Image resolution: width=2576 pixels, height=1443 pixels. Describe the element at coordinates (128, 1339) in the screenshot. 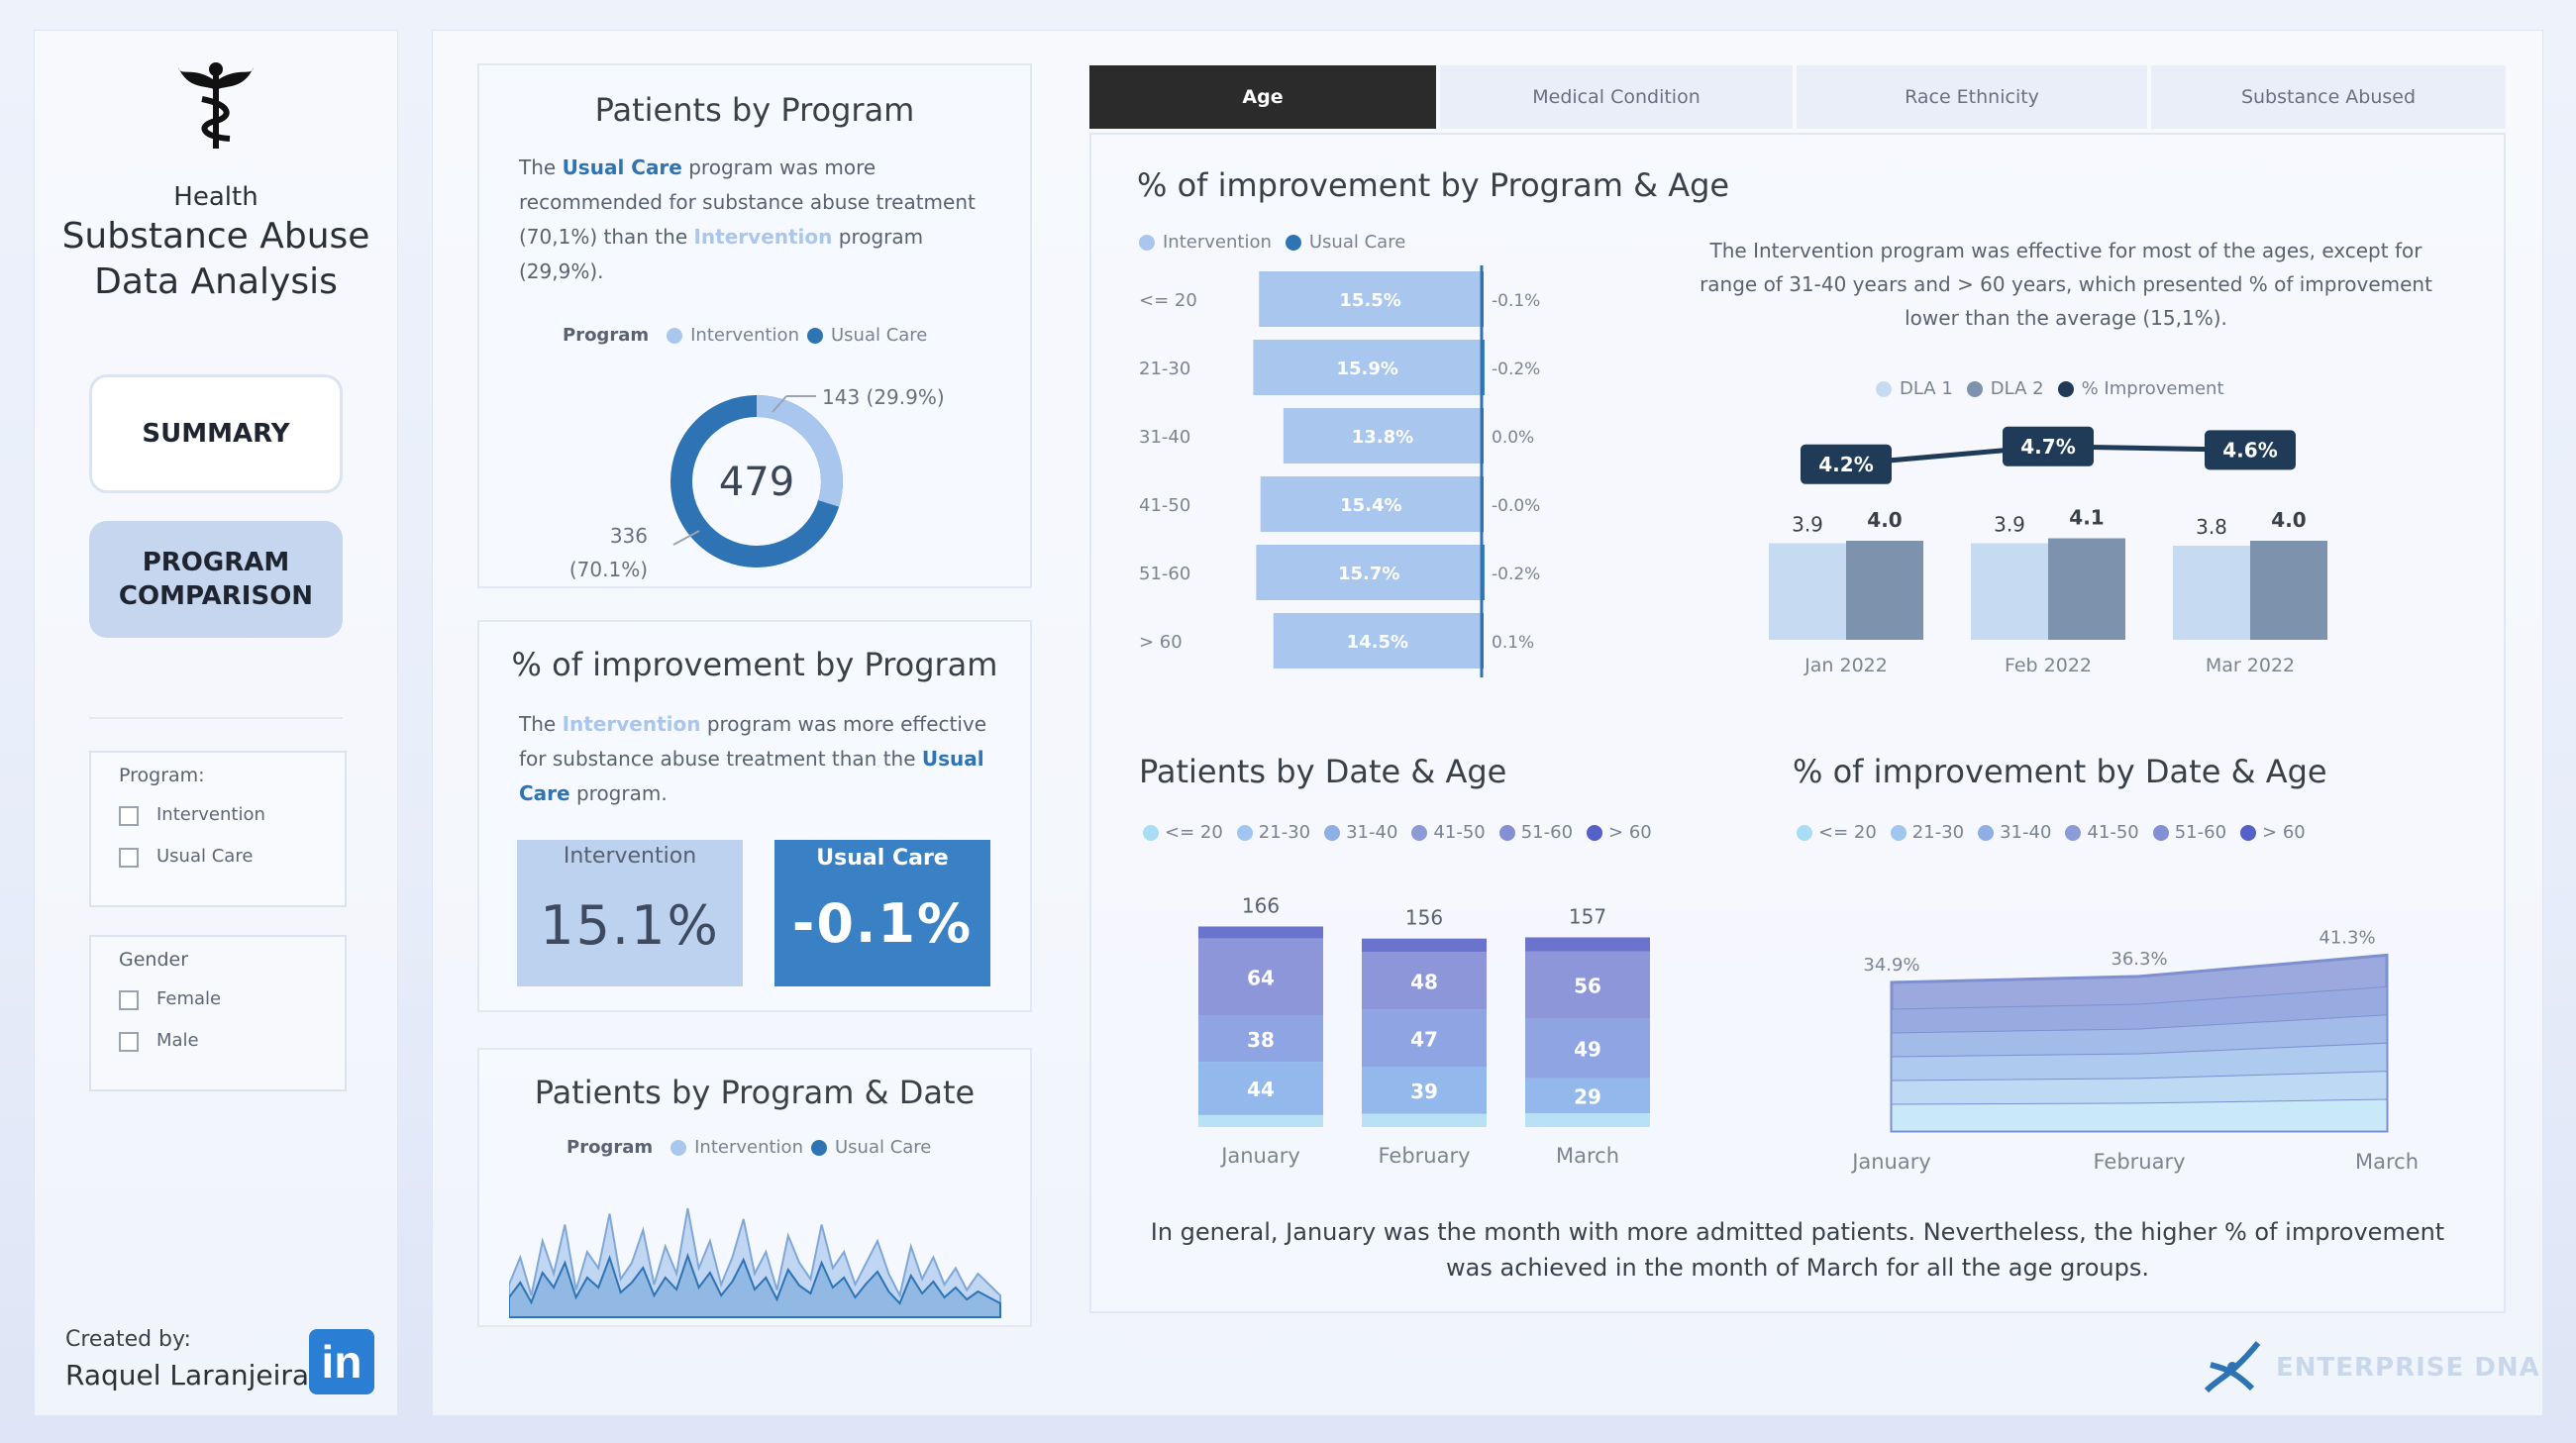

I see `created-by-label: Created by:` at that location.